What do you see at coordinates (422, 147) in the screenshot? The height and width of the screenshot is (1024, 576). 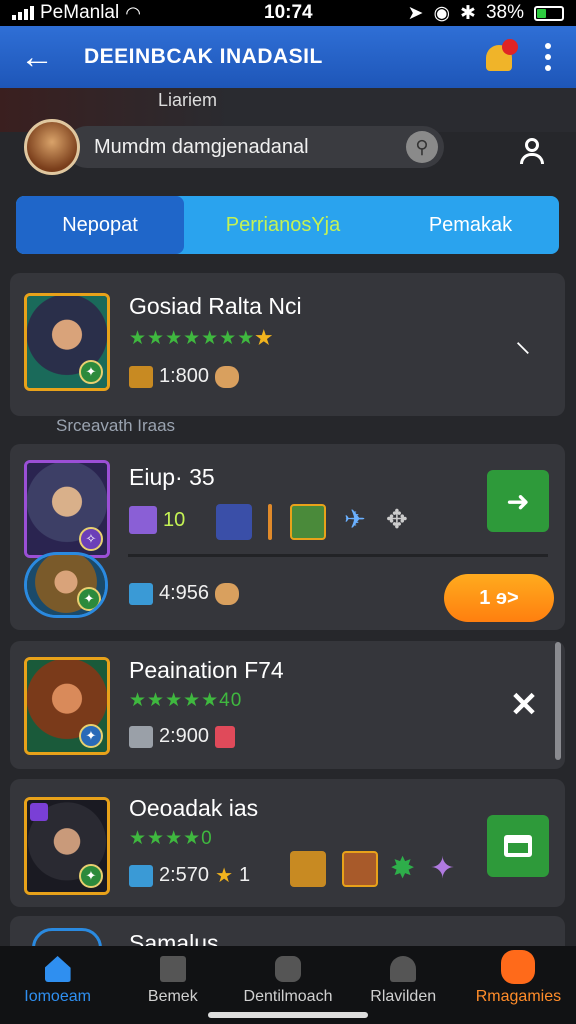 I see `wrench-icon: ⚲` at bounding box center [422, 147].